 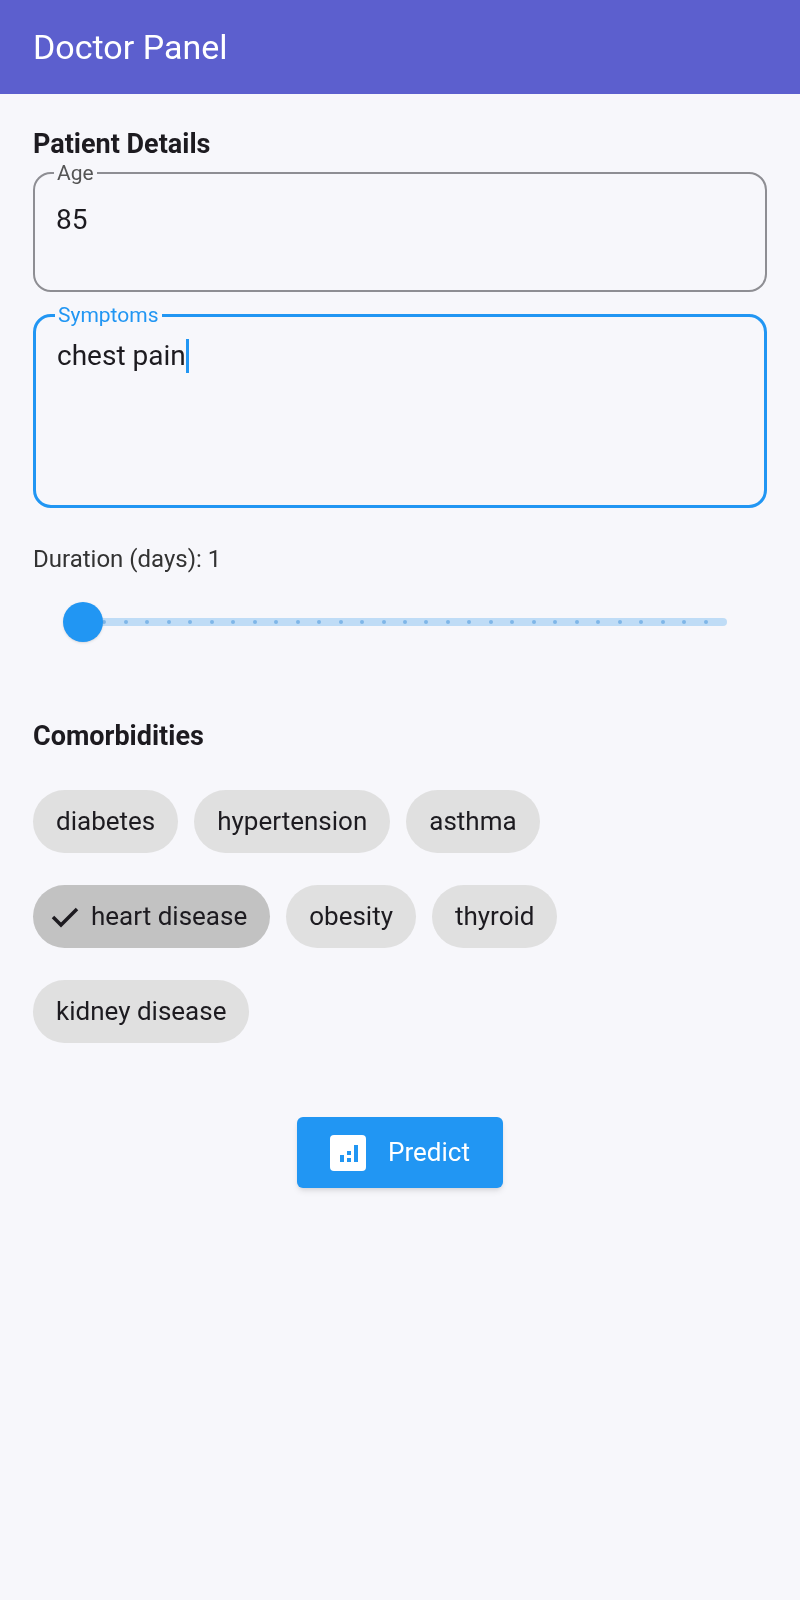 I want to click on field-value: chest pain, so click(x=121, y=356).